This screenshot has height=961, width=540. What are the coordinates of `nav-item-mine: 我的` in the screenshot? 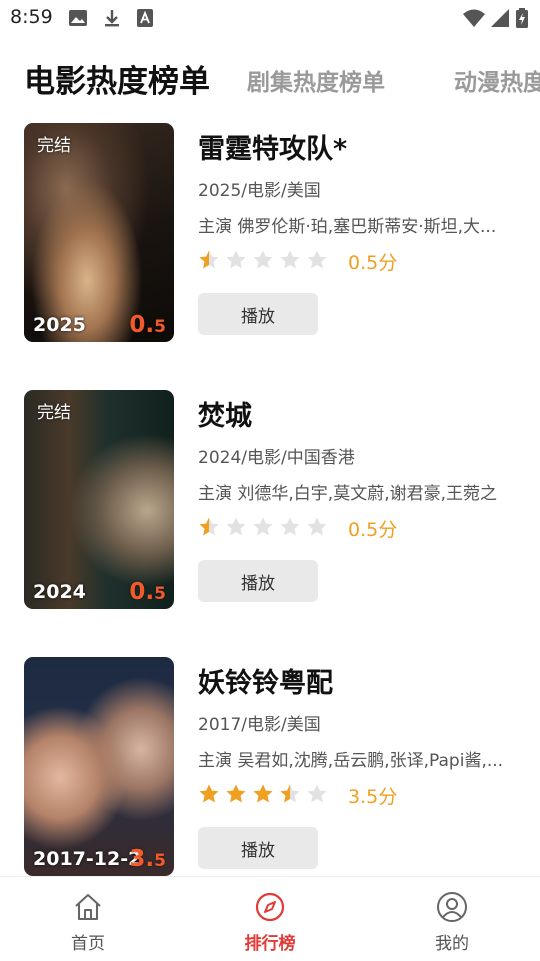 It's located at (452, 919).